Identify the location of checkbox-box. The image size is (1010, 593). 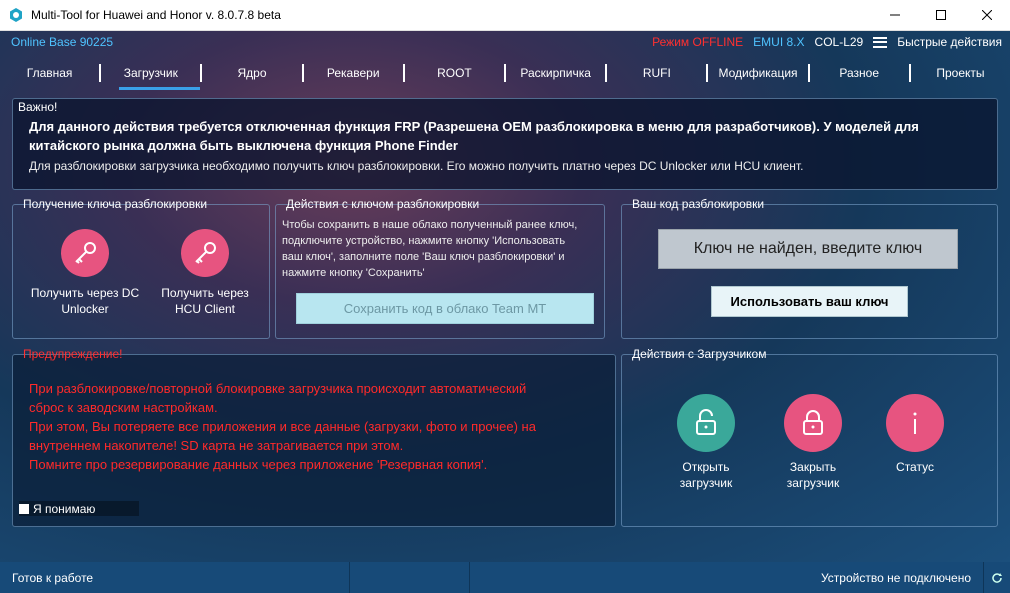
(24, 508).